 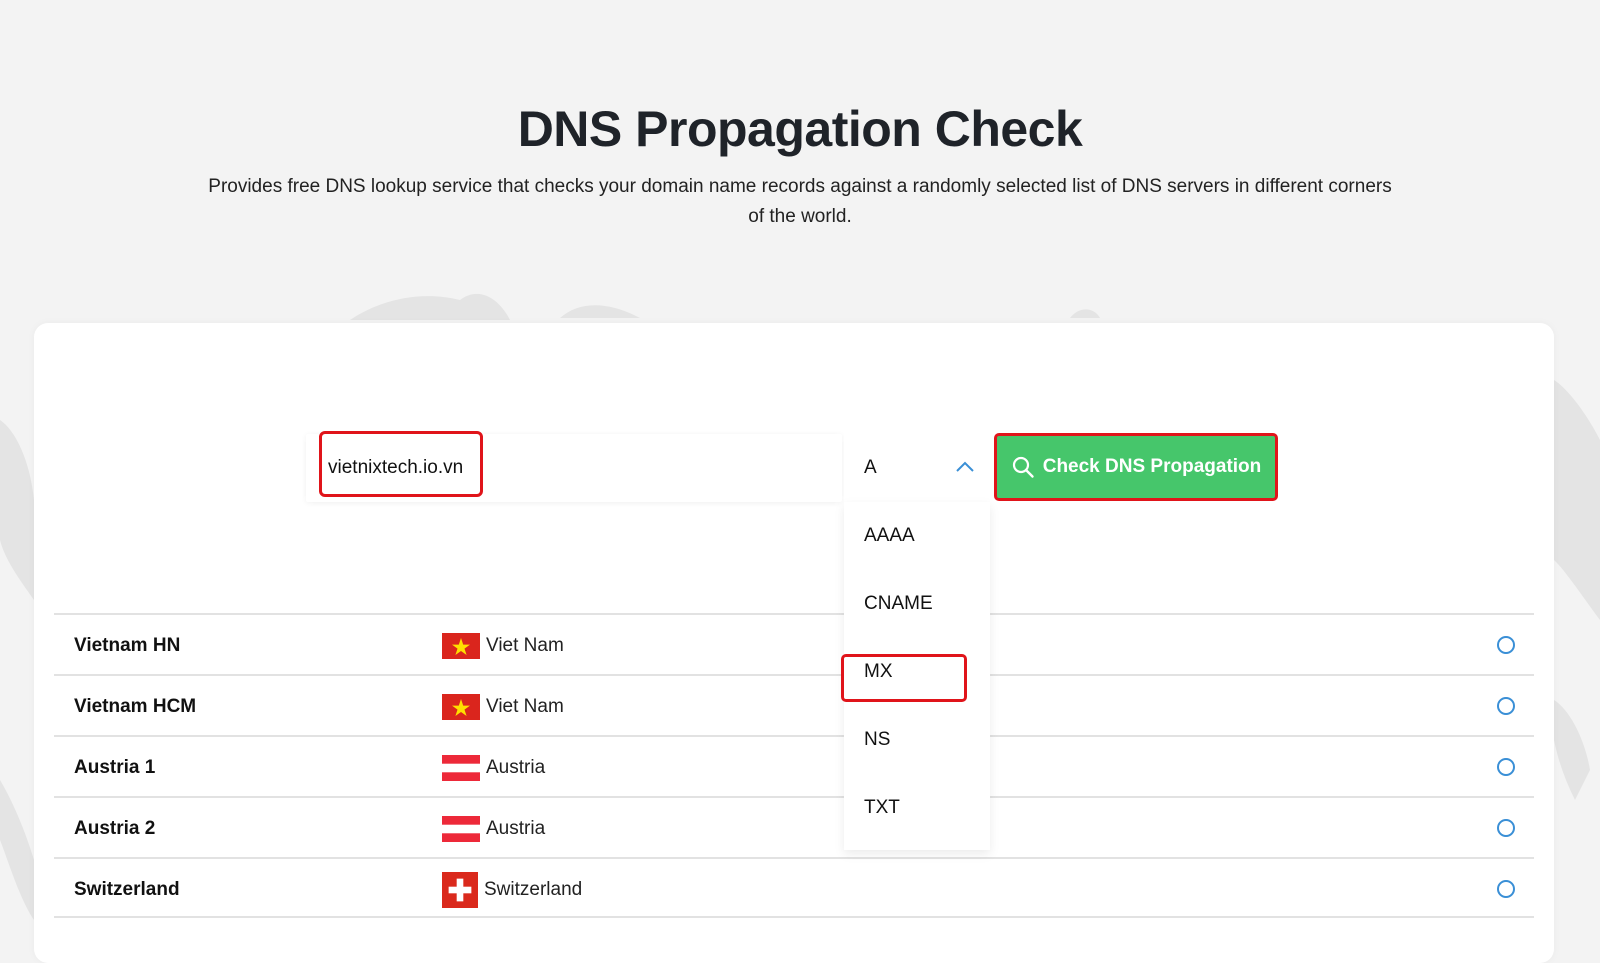 What do you see at coordinates (127, 889) in the screenshot?
I see `server-name: Switzerland` at bounding box center [127, 889].